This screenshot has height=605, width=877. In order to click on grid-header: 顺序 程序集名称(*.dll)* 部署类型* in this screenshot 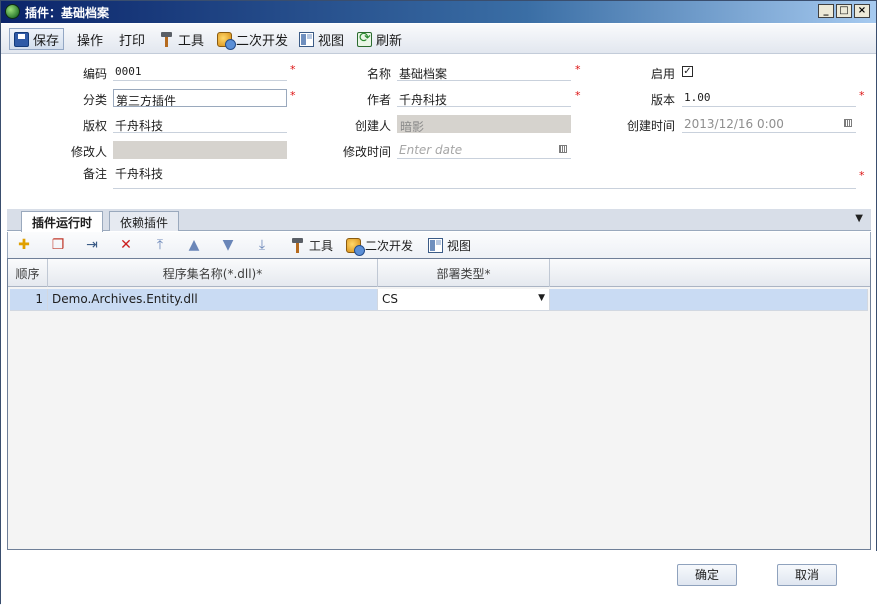, I will do `click(439, 273)`.